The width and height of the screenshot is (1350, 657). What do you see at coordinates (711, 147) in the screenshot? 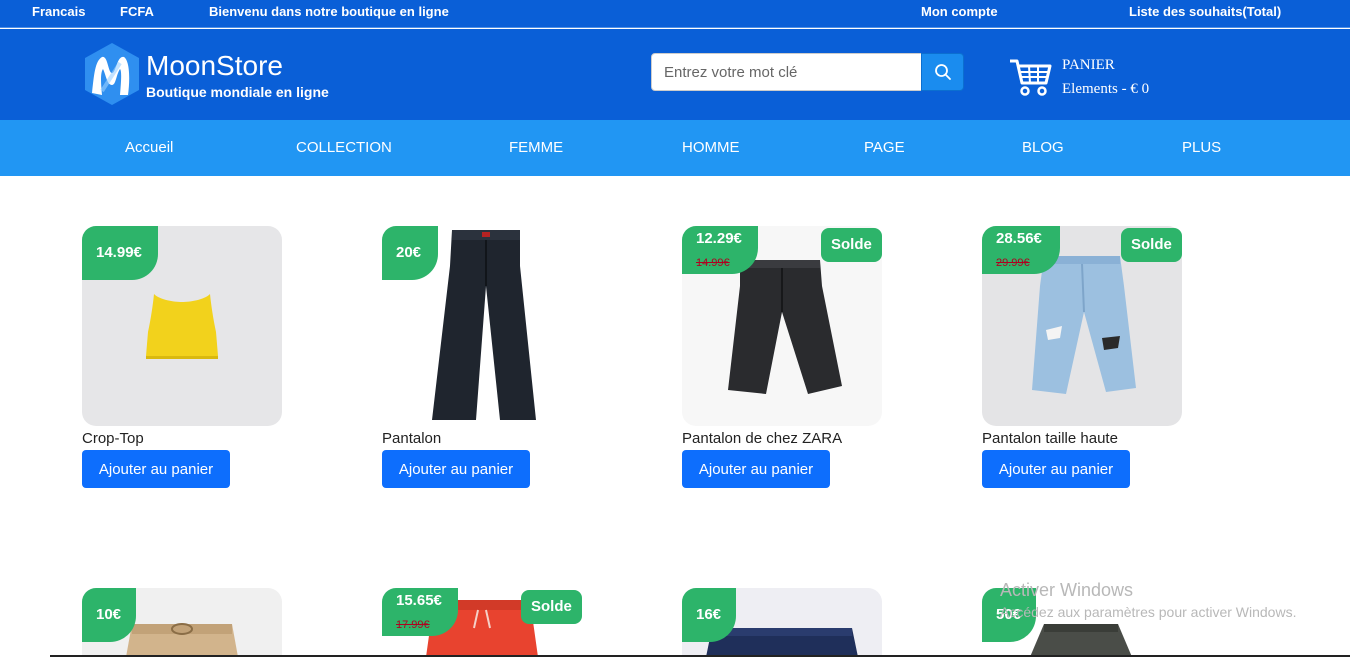
I see `nav-item-homme: HOMME` at bounding box center [711, 147].